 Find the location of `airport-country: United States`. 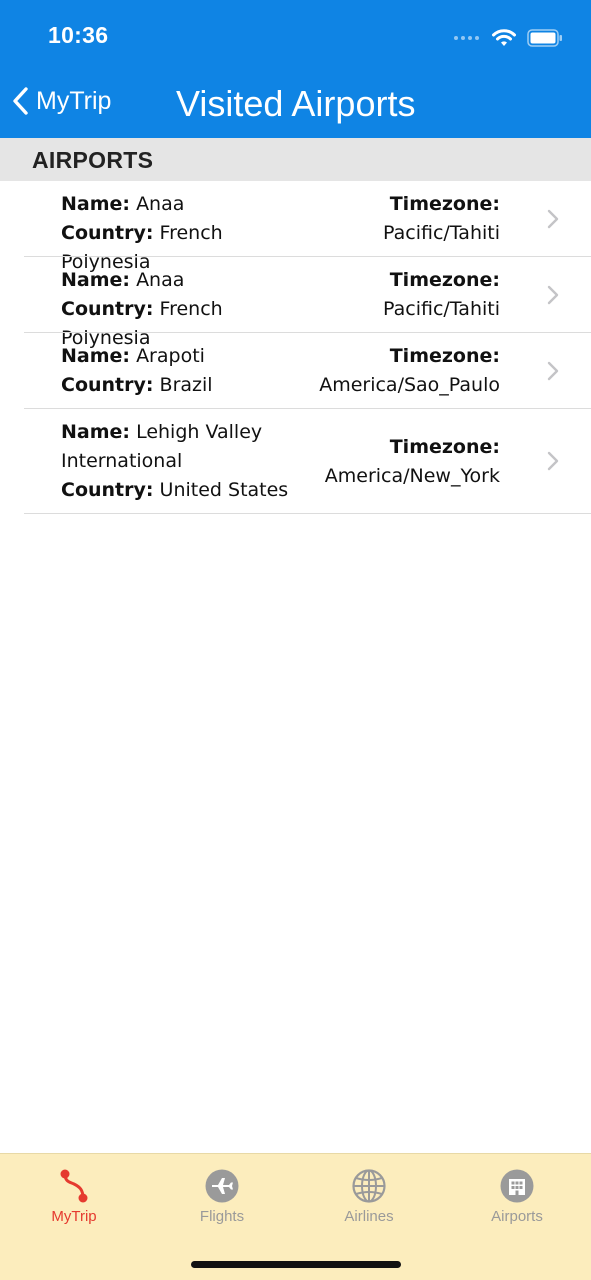

airport-country: United States is located at coordinates (224, 490).